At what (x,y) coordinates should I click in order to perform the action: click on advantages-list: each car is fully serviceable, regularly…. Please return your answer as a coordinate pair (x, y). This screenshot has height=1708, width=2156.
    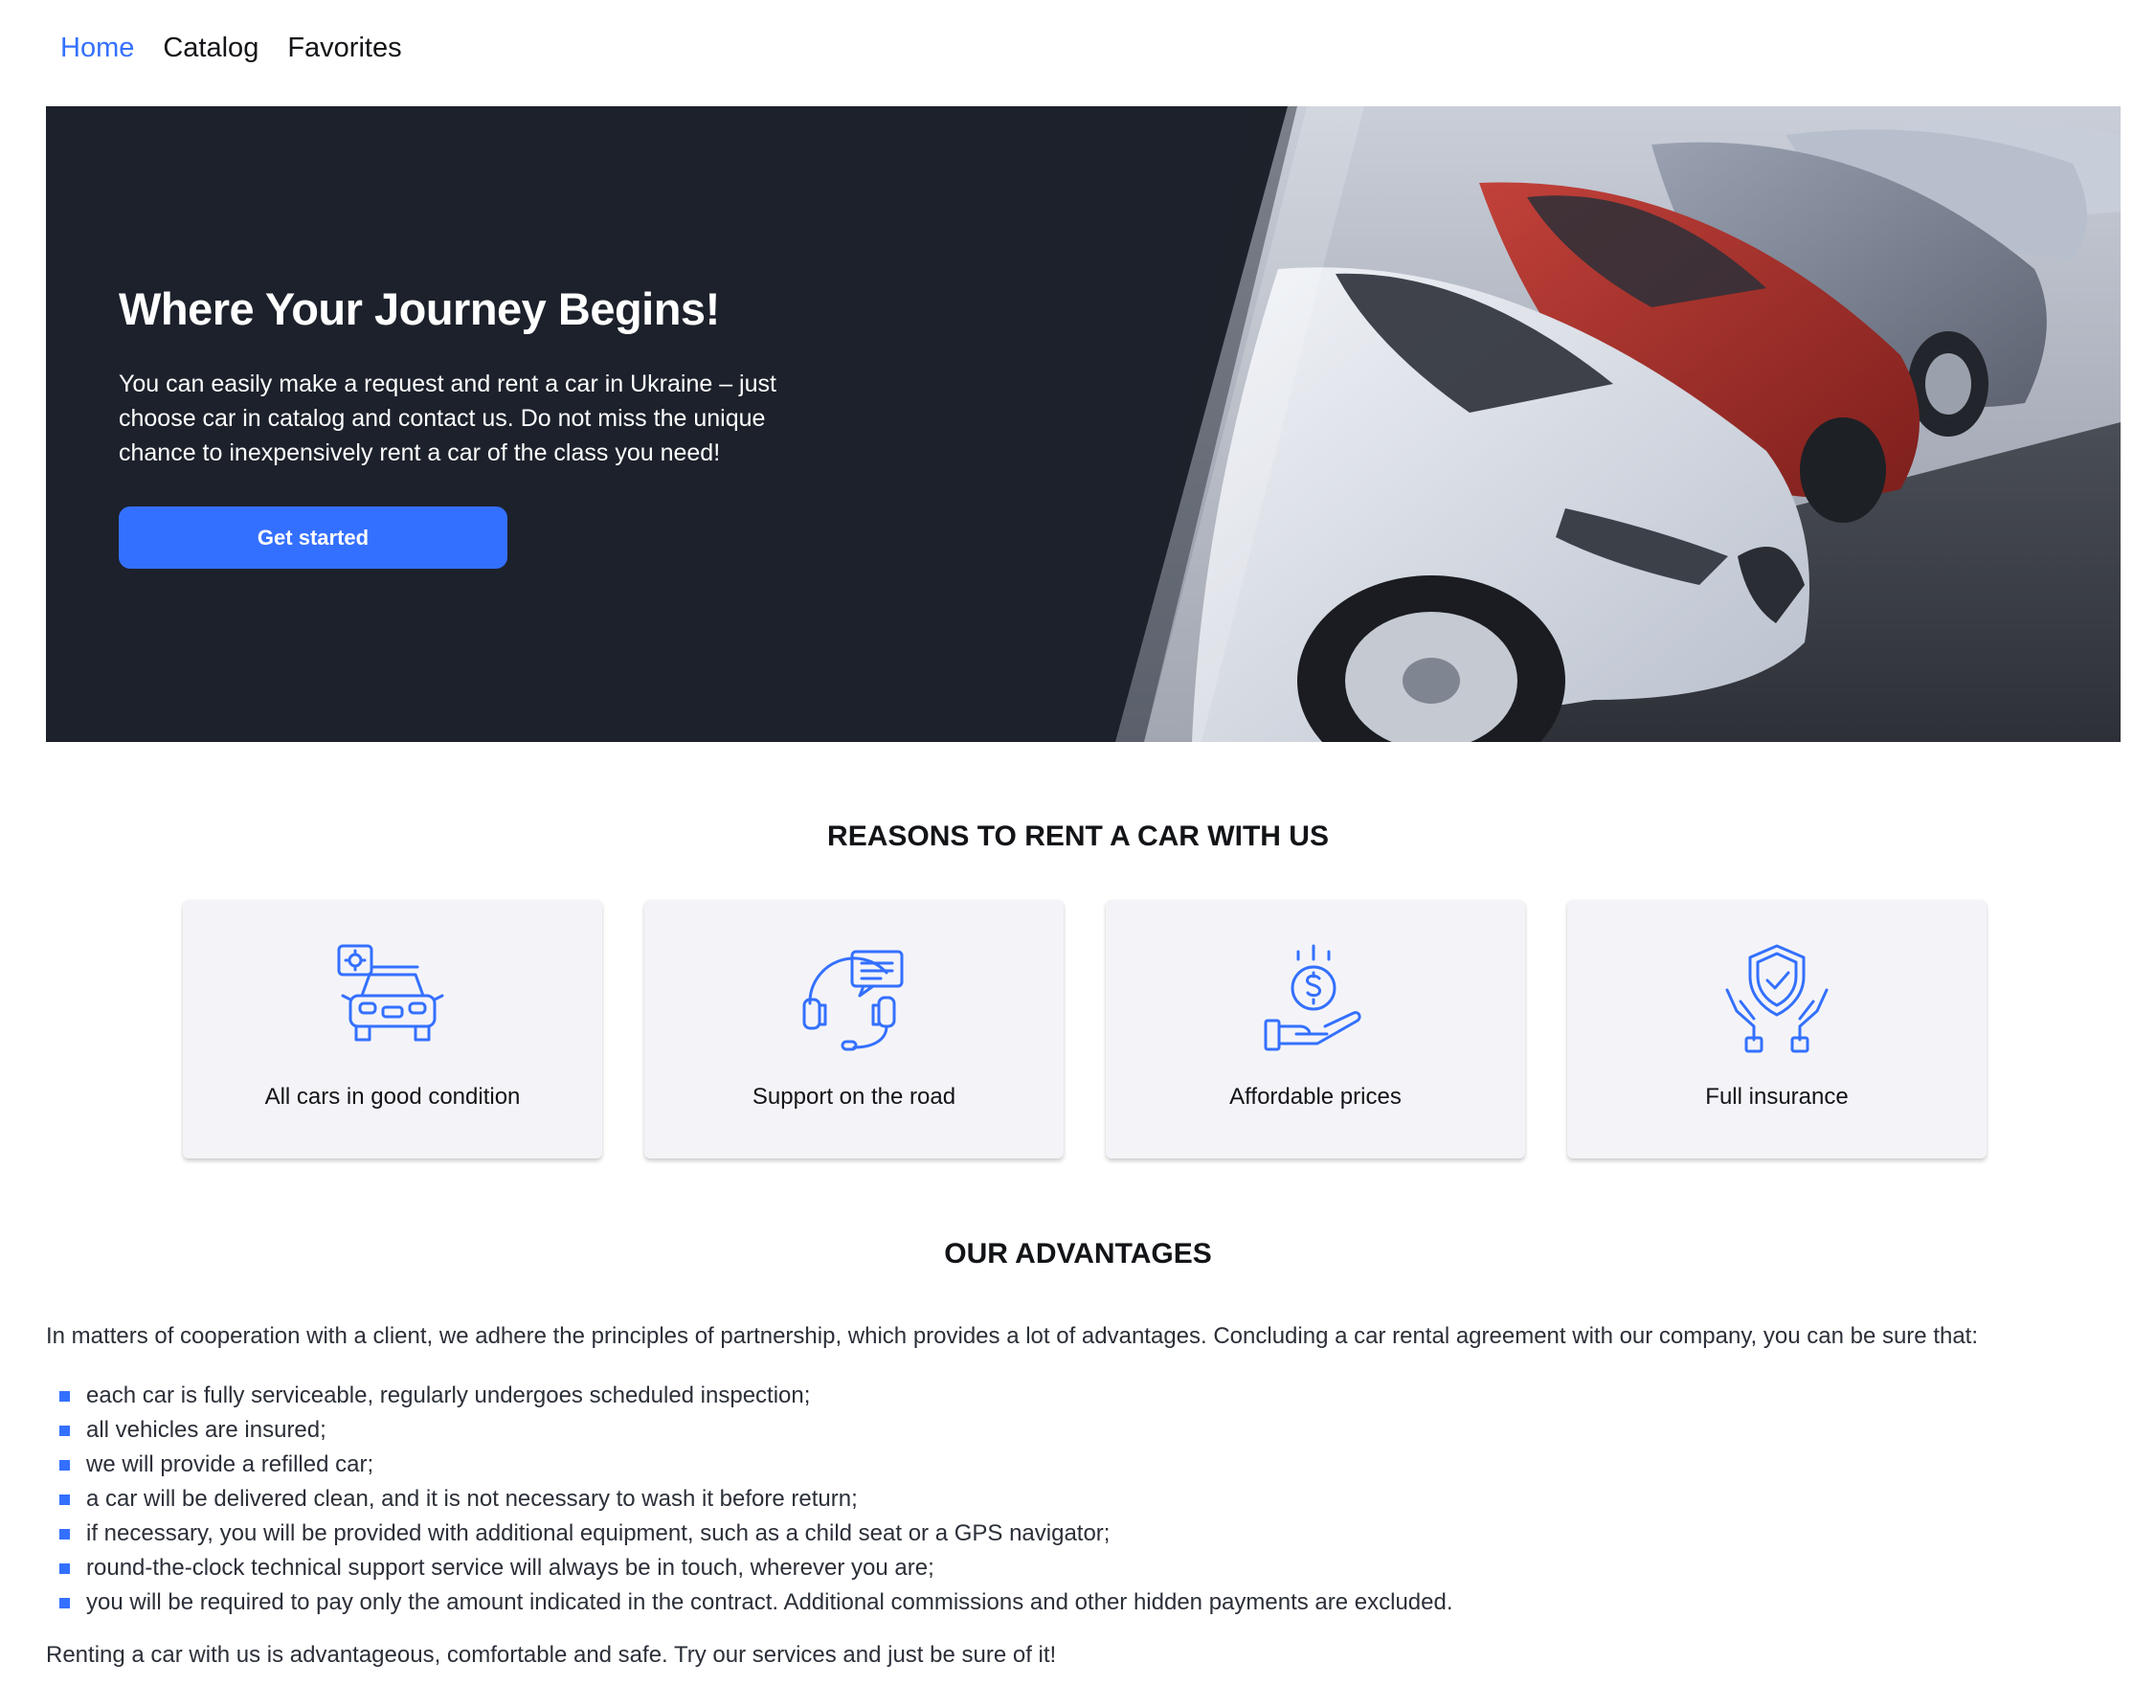
    Looking at the image, I should click on (756, 1499).